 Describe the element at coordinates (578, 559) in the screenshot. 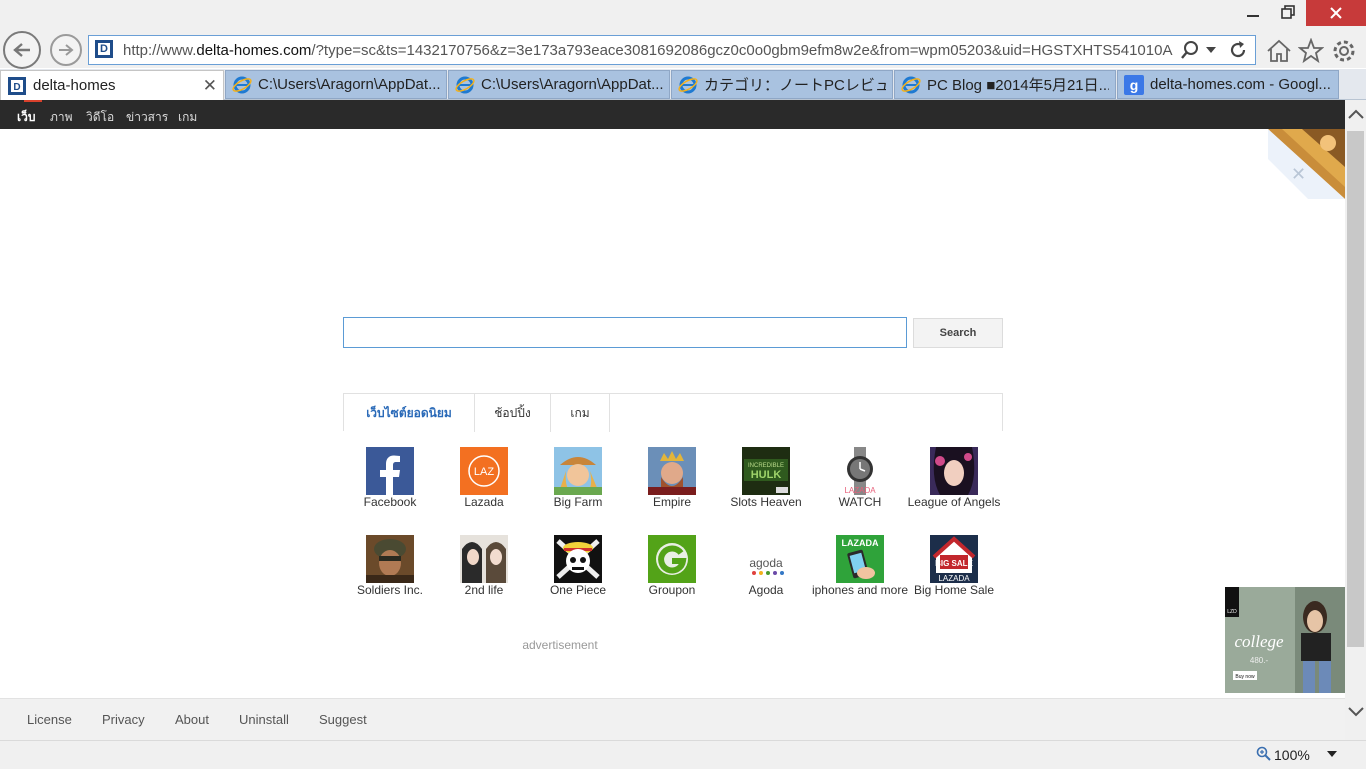

I see `one-piece-icon` at that location.